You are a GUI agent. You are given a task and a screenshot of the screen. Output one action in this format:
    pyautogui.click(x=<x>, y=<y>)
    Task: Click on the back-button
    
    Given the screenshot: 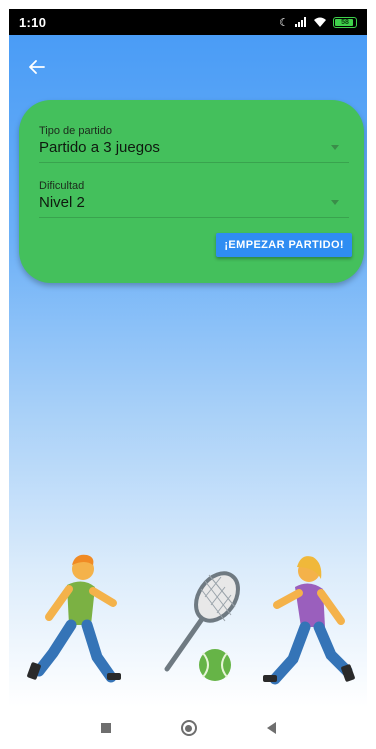 What is the action you would take?
    pyautogui.click(x=37, y=67)
    